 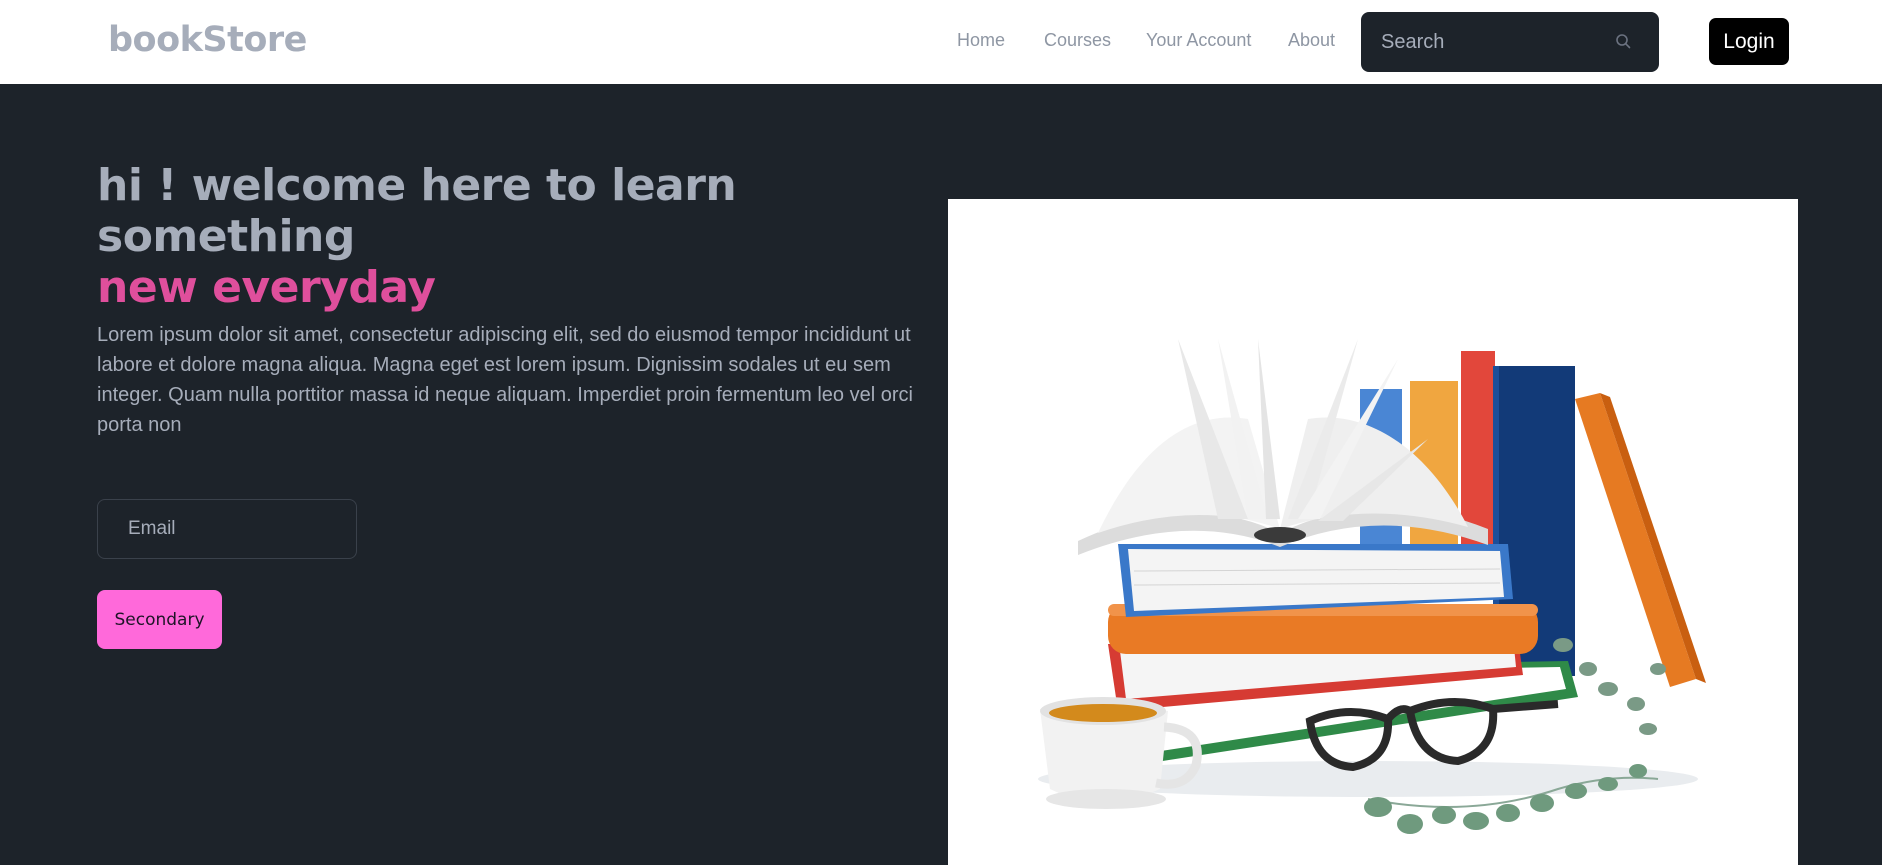 What do you see at coordinates (1311, 40) in the screenshot?
I see `nav-about: About` at bounding box center [1311, 40].